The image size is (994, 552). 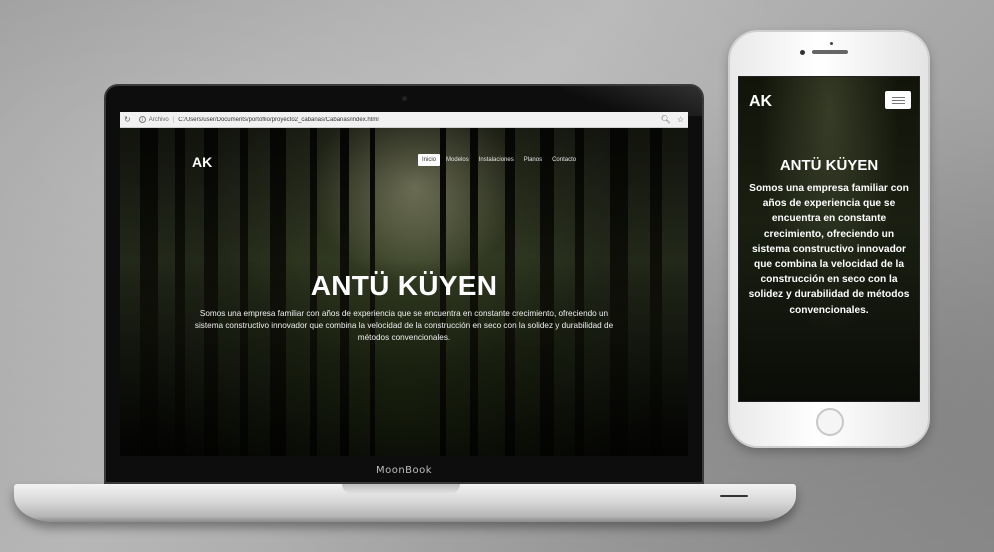 I want to click on laptop-base, so click(x=405, y=503).